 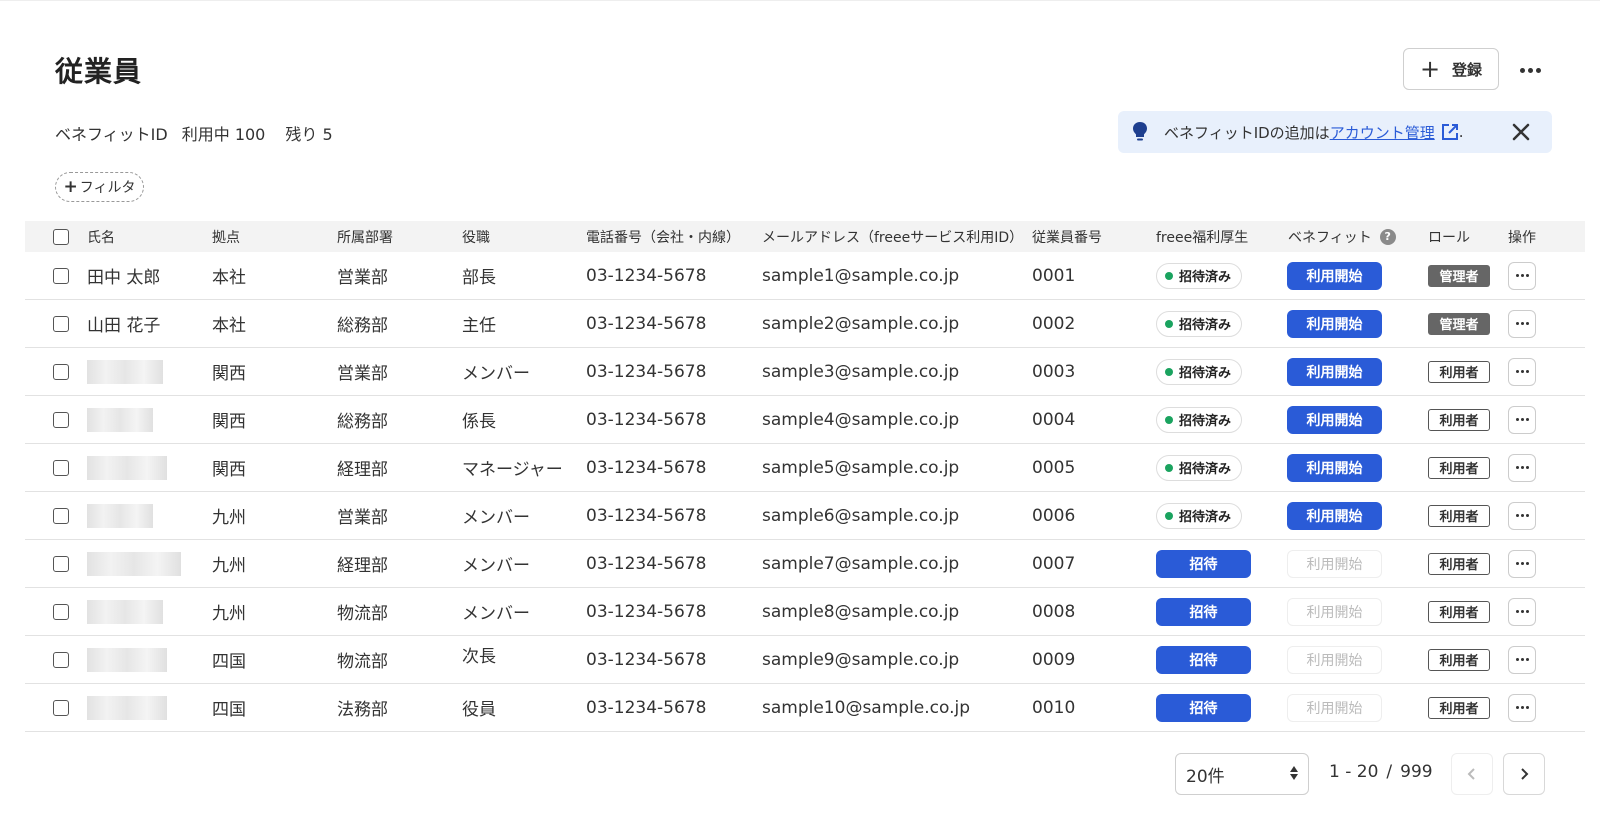 I want to click on employee-department: 営業部, so click(x=362, y=374).